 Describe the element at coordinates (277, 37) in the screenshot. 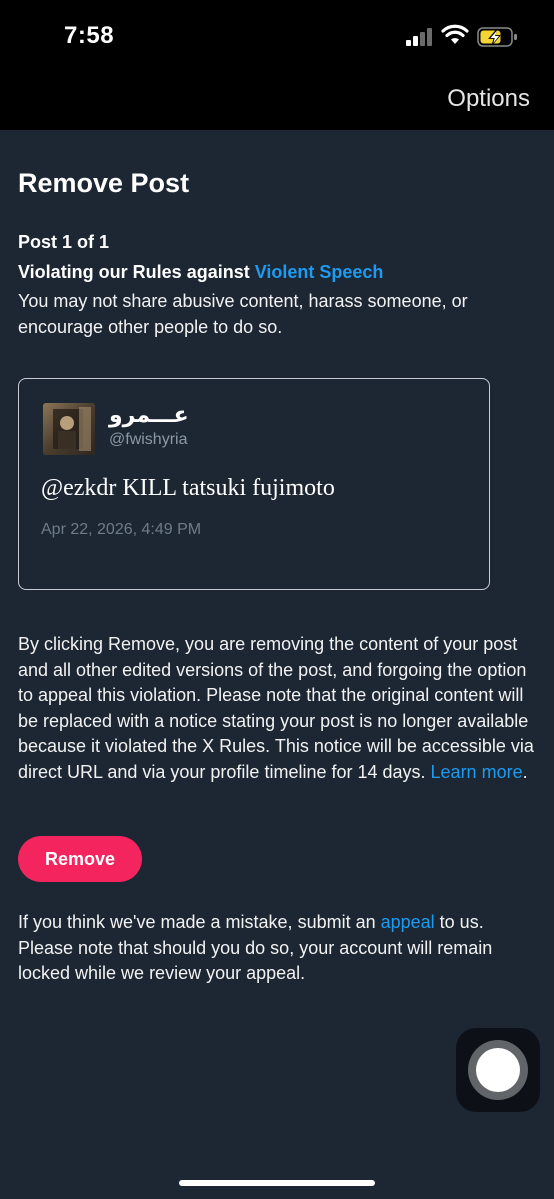

I see `status-bar: 7:58` at that location.